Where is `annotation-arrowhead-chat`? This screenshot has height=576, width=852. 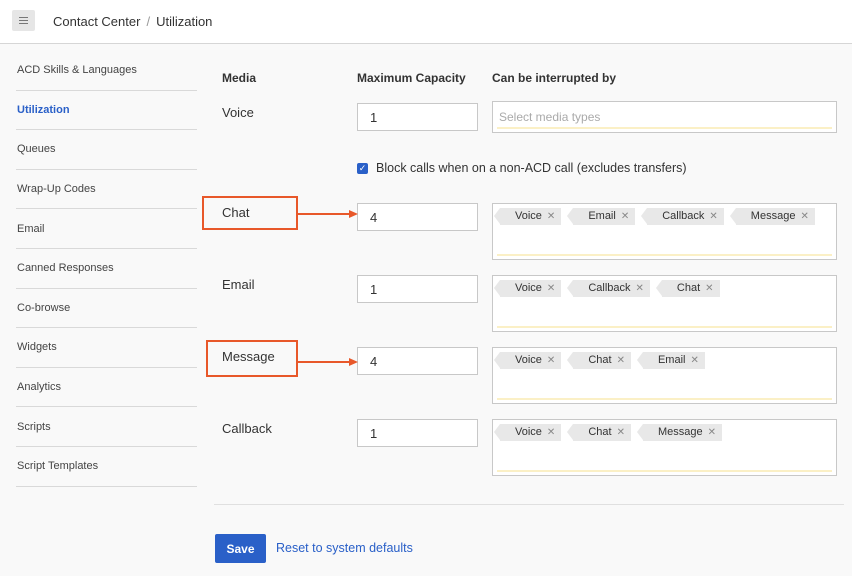 annotation-arrowhead-chat is located at coordinates (353, 214).